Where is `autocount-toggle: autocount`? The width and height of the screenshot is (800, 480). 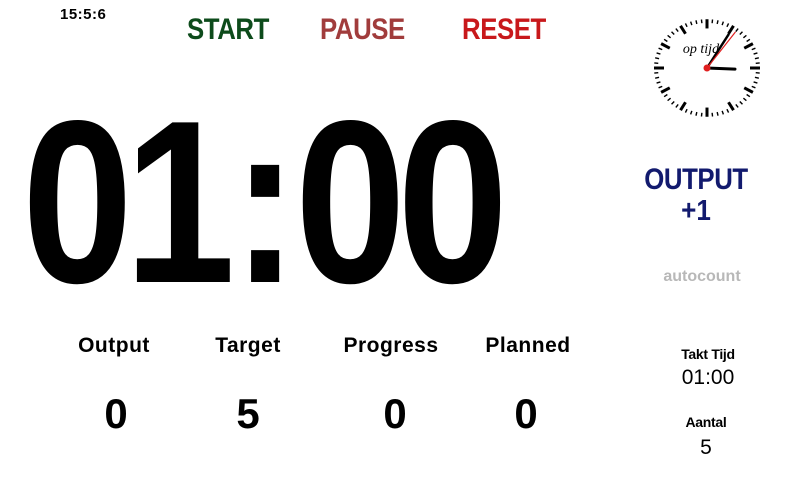
autocount-toggle: autocount is located at coordinates (702, 277).